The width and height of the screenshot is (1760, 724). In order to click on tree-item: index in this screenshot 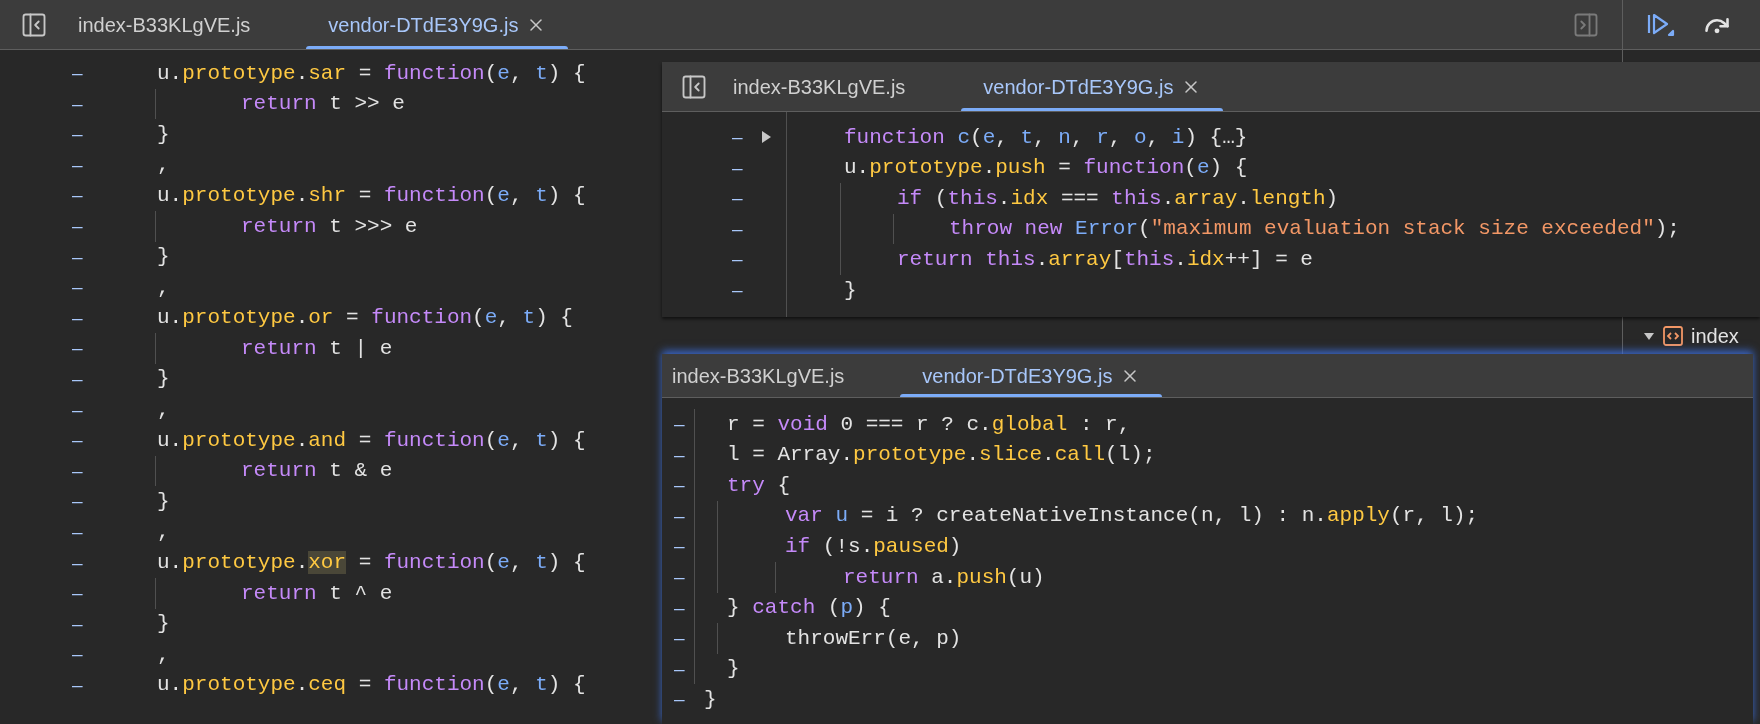, I will do `click(1691, 336)`.